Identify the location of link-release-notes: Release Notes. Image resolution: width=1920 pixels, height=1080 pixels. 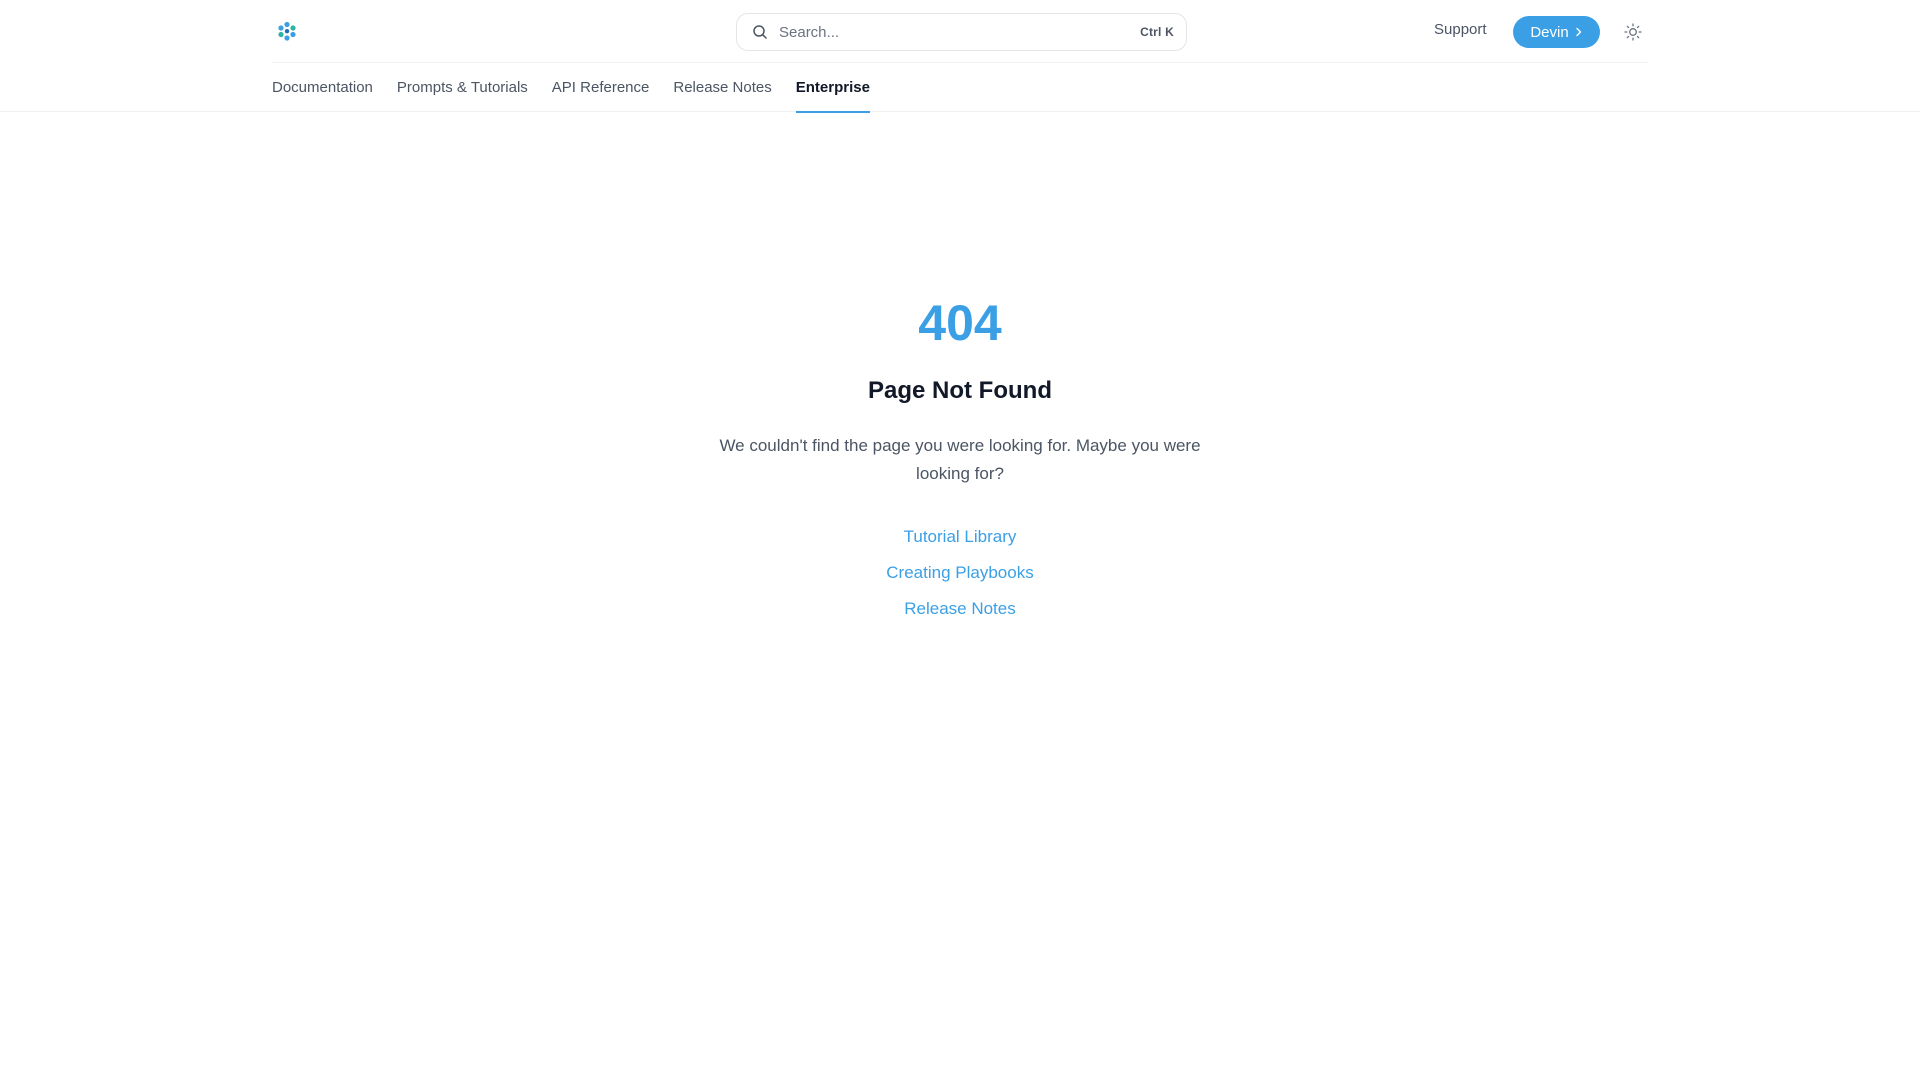
(960, 609).